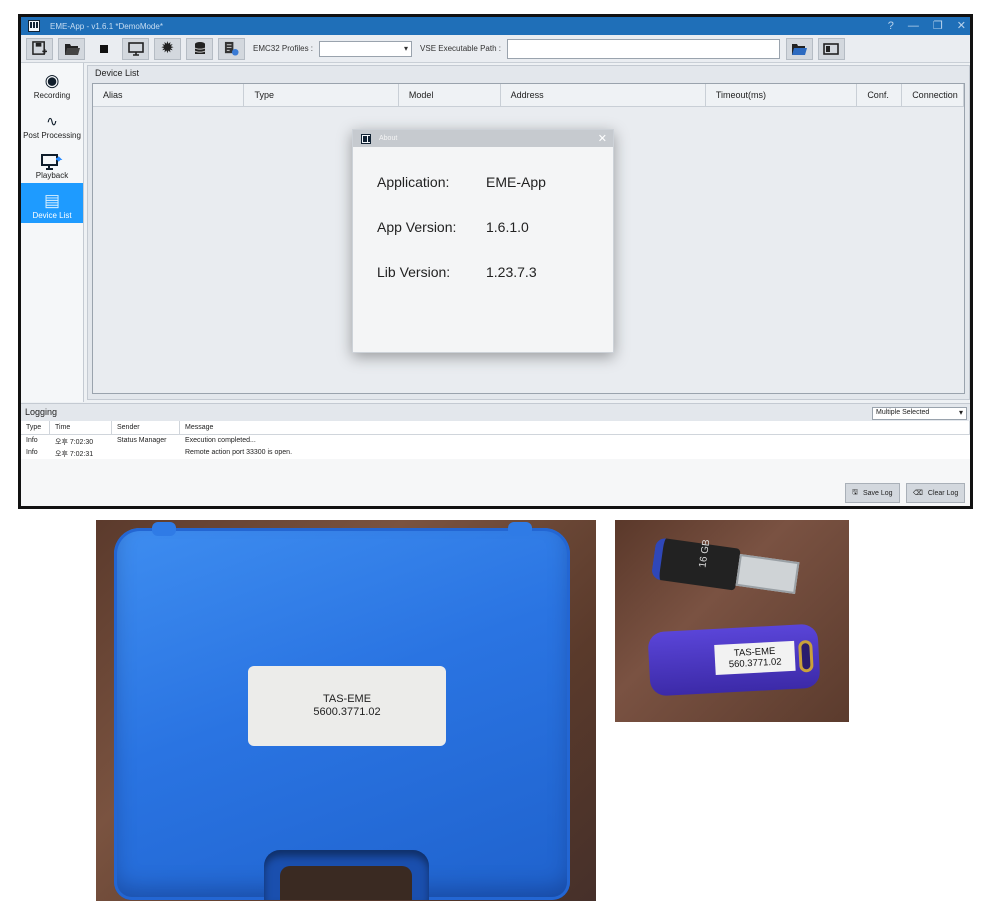  What do you see at coordinates (414, 272) in the screenshot?
I see `about-lib-version-key: Lib Version:` at bounding box center [414, 272].